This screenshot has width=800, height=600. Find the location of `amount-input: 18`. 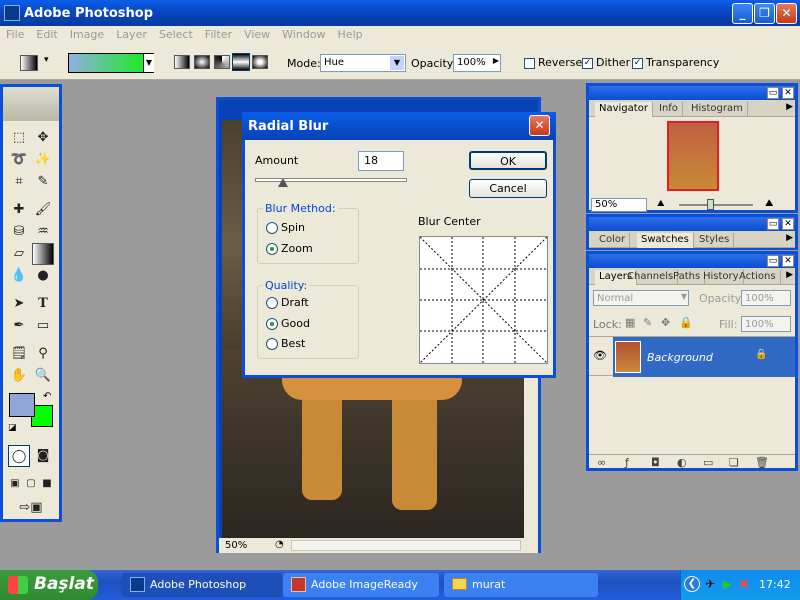

amount-input: 18 is located at coordinates (381, 161).